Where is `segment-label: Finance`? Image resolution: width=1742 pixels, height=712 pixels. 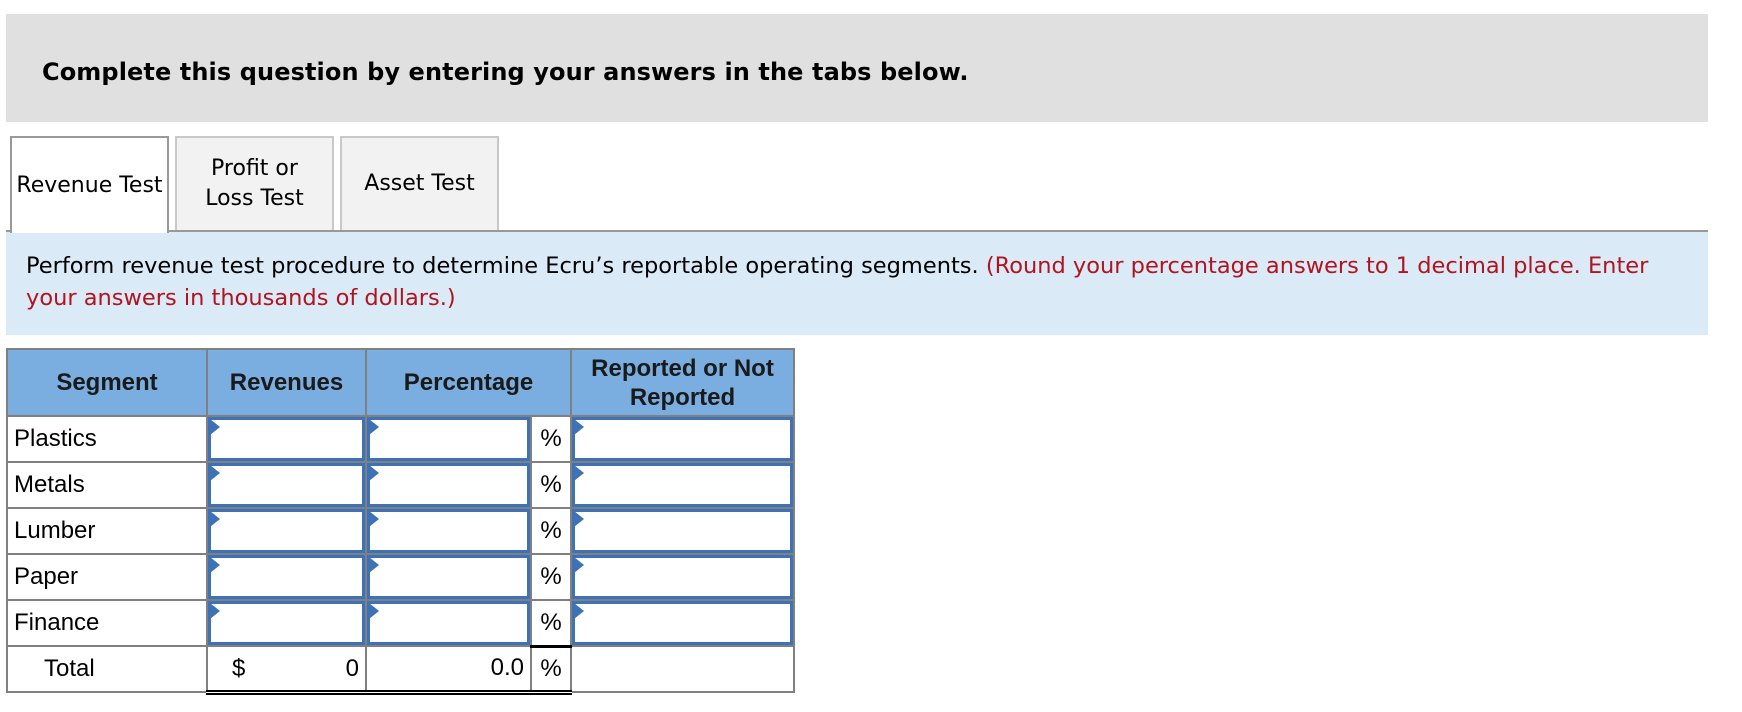 segment-label: Finance is located at coordinates (107, 623).